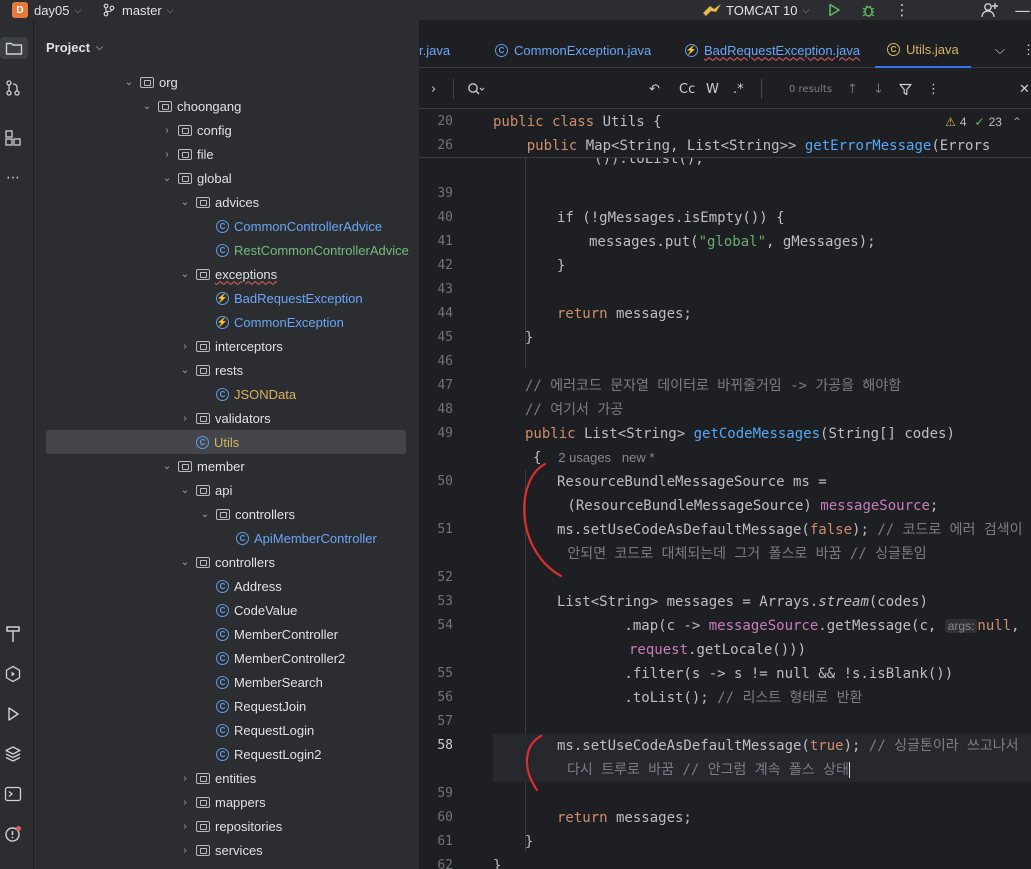 This screenshot has height=869, width=1031. Describe the element at coordinates (226, 370) in the screenshot. I see `tree-folder: ⌄ rests` at that location.